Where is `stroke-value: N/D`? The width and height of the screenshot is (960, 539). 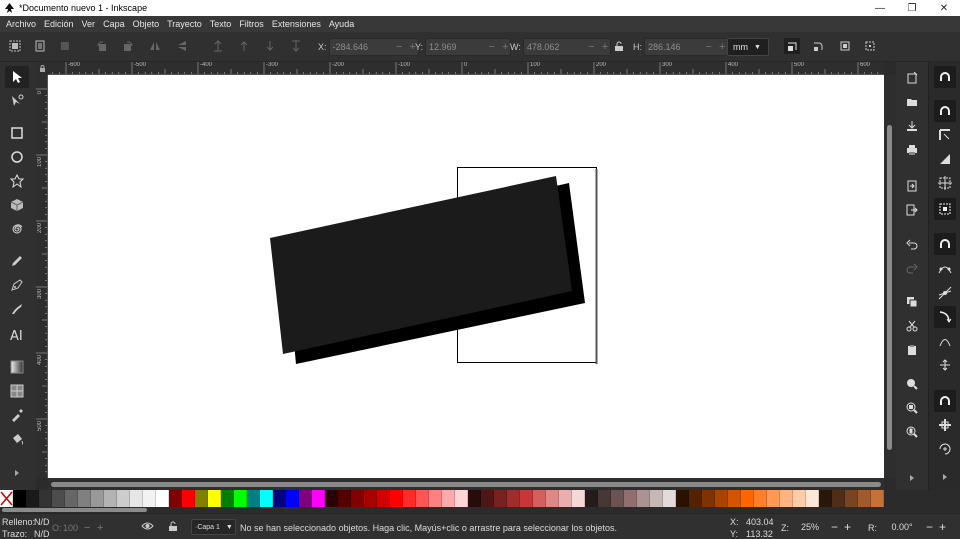 stroke-value: N/D is located at coordinates (42, 534).